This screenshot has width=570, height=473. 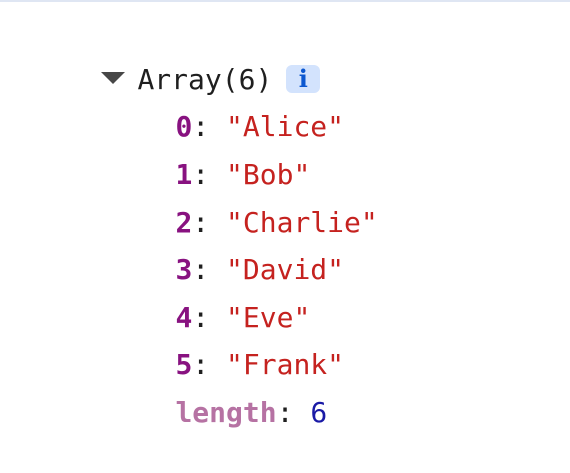 I want to click on array-item: 0: "Alice", so click(x=226, y=105).